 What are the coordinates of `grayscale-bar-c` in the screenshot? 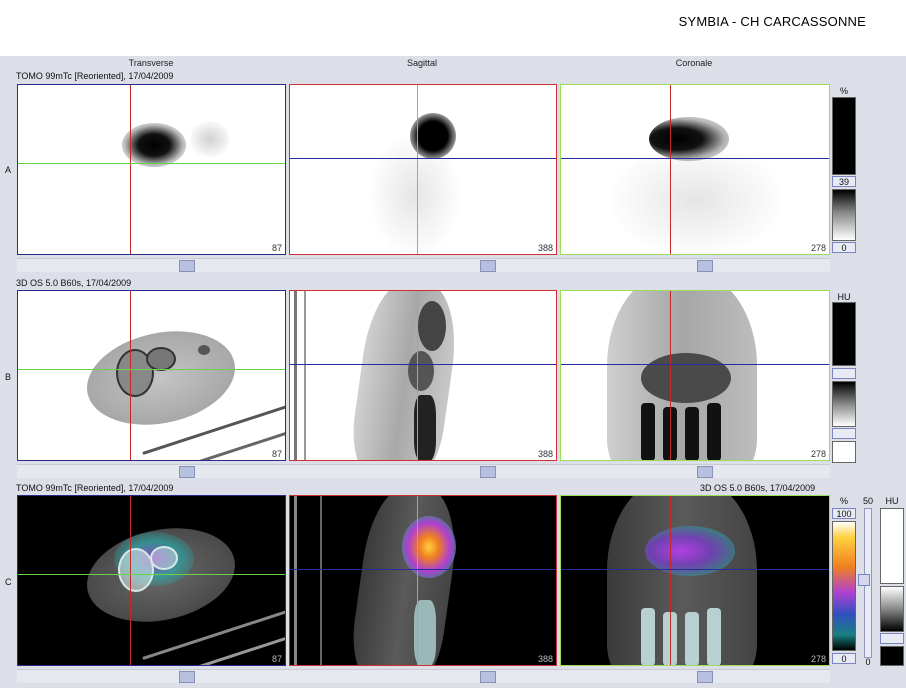 It's located at (892, 609).